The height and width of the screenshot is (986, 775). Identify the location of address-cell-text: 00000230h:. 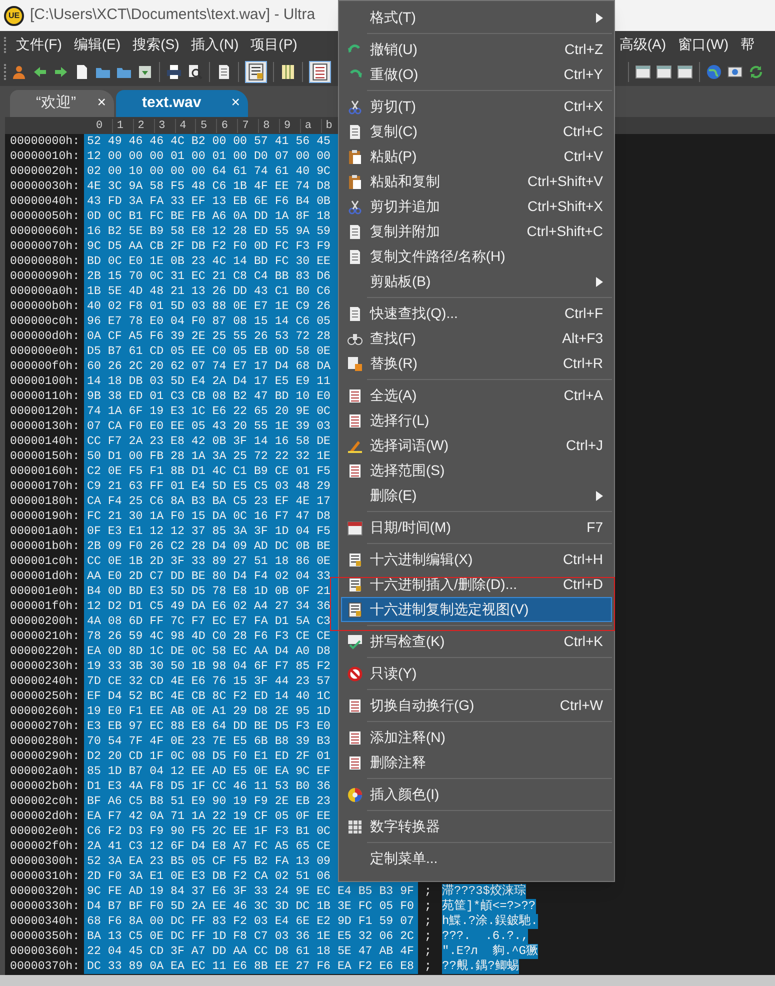
(45, 666).